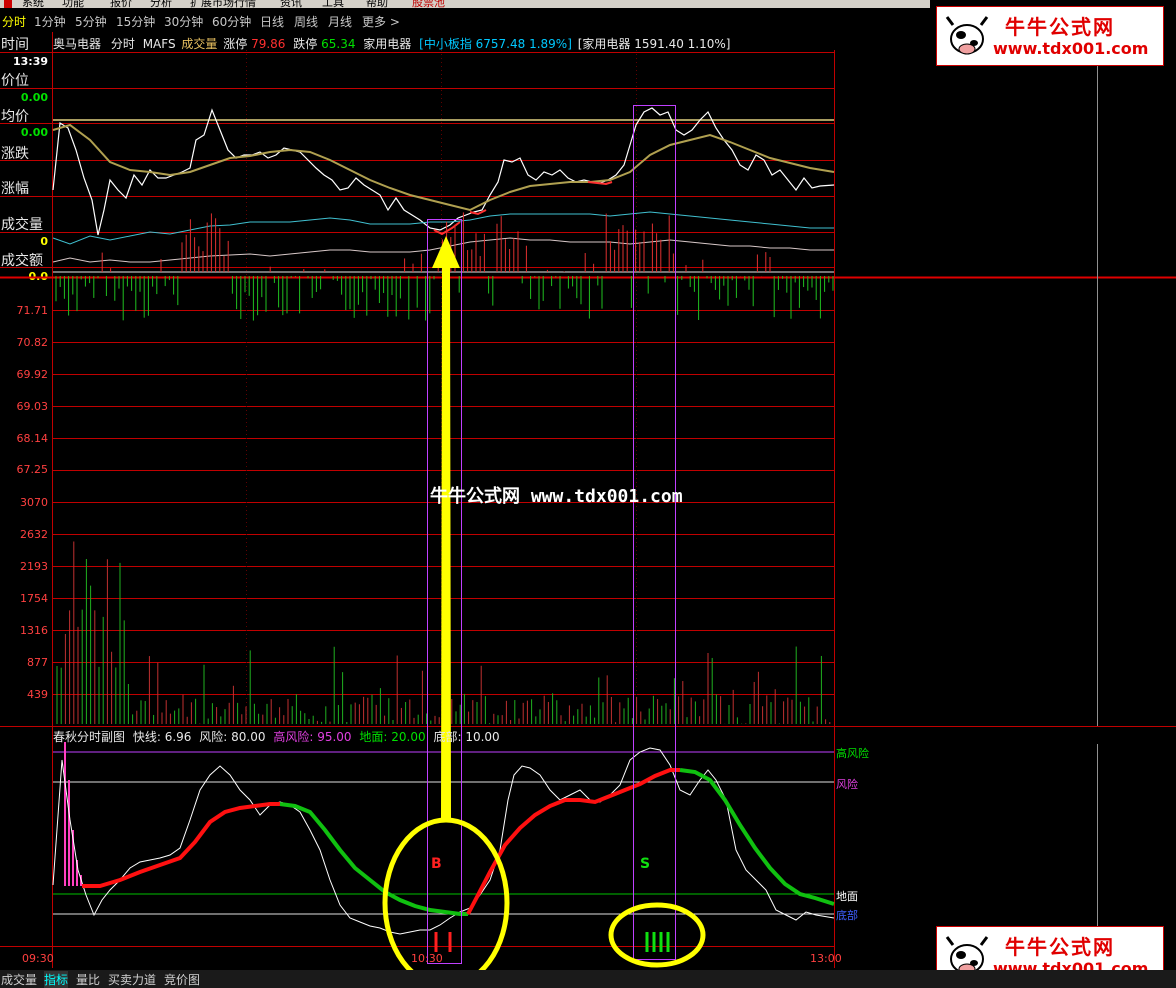 This screenshot has height=988, width=1176. Describe the element at coordinates (248, 737) in the screenshot. I see `risk-value: 80.00` at that location.